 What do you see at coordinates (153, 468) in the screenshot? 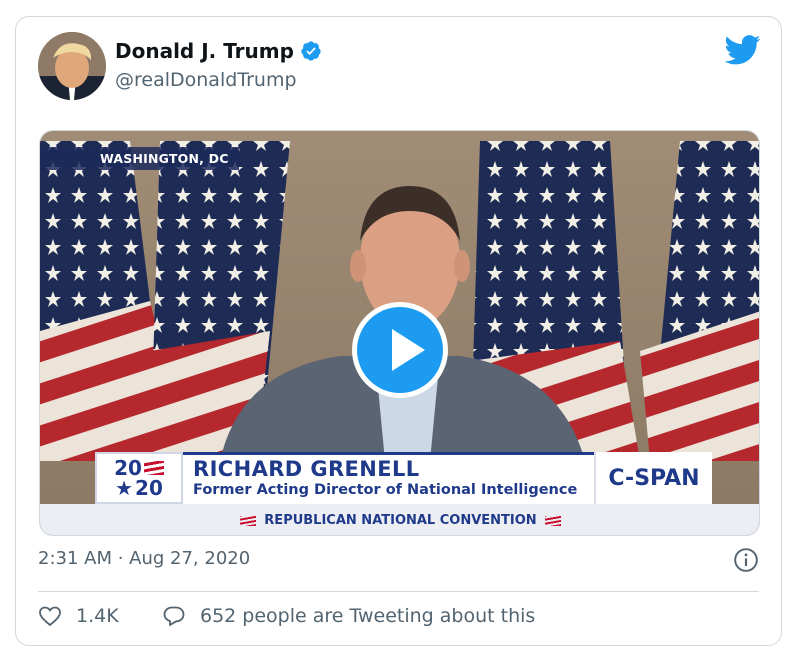
I see `logo-stripes` at bounding box center [153, 468].